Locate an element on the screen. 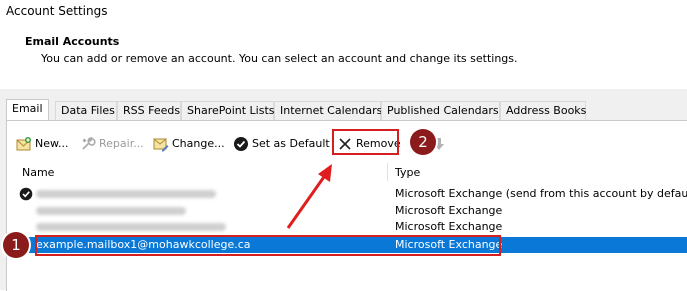 Image resolution: width=687 pixels, height=291 pixels. callout-step-2: 2 is located at coordinates (423, 142).